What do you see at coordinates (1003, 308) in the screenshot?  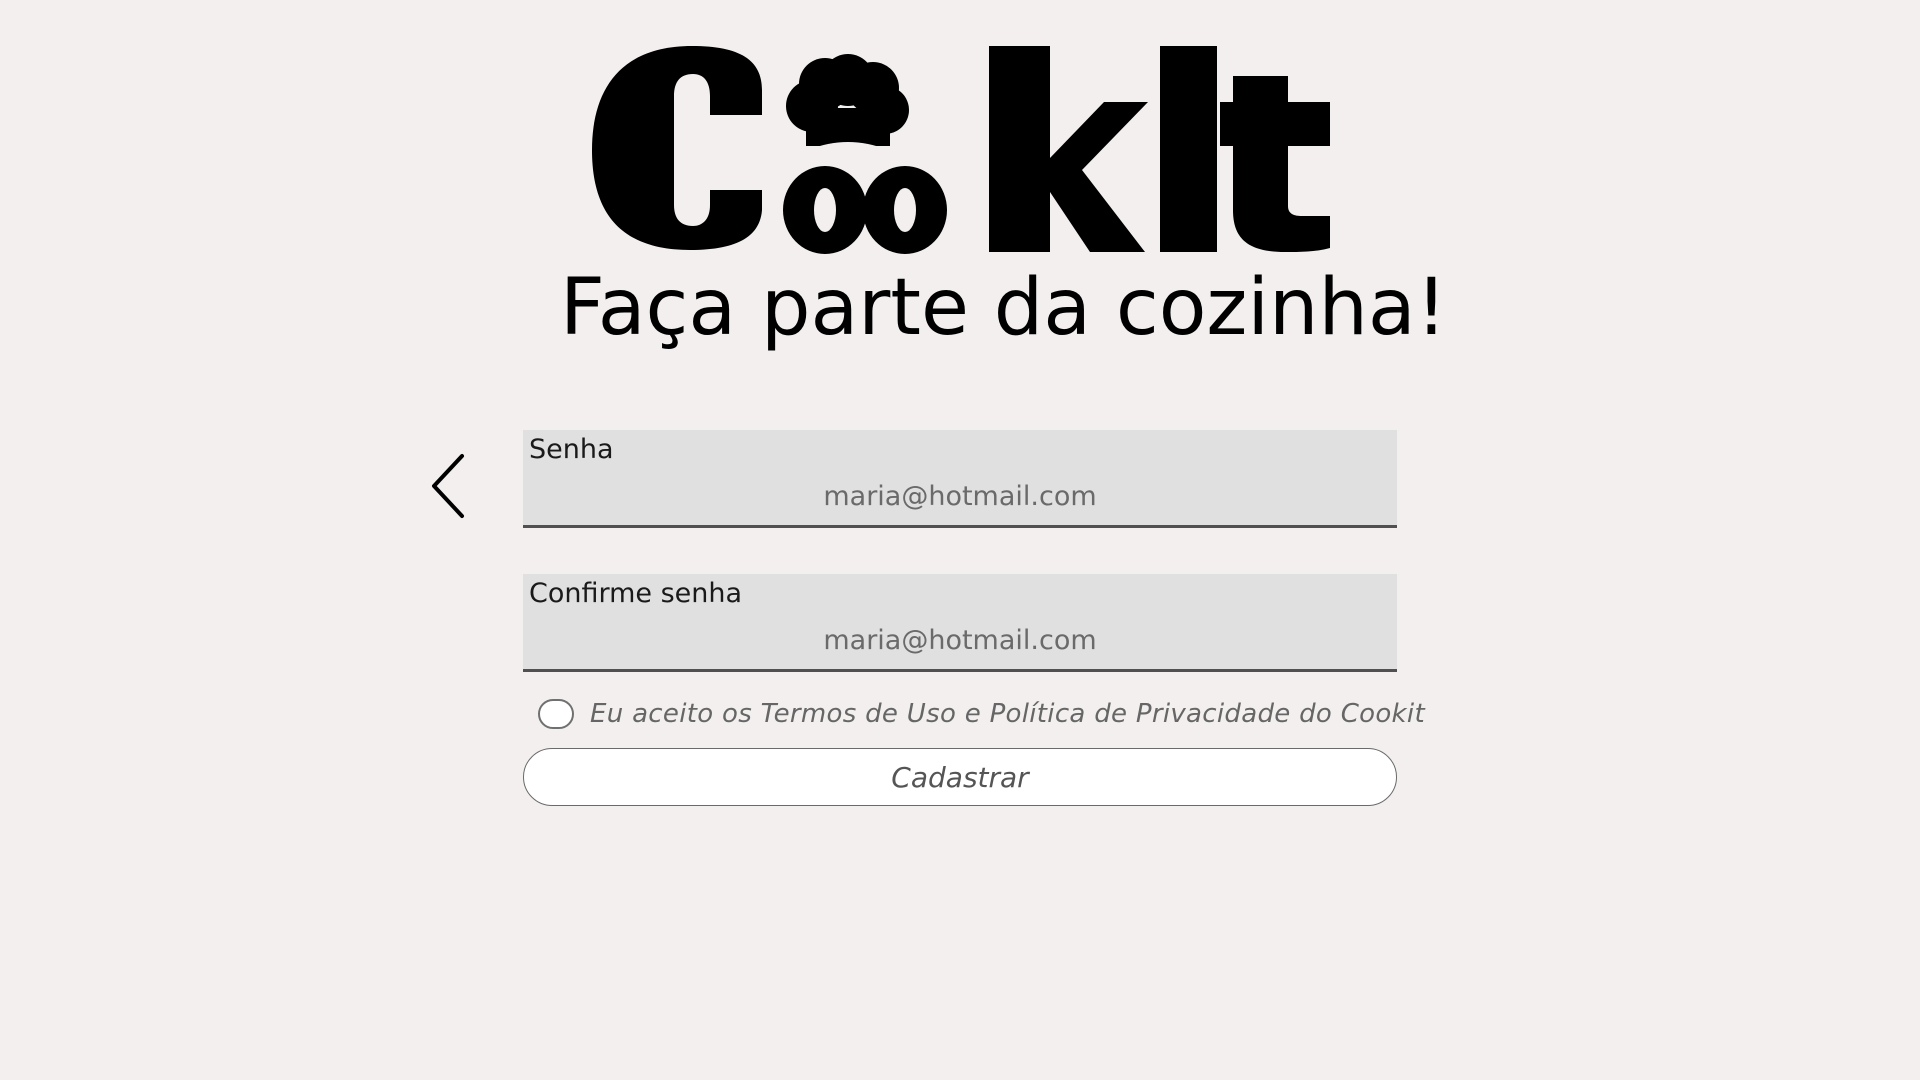 I see `tagline: Faça parte da cozinha!` at bounding box center [1003, 308].